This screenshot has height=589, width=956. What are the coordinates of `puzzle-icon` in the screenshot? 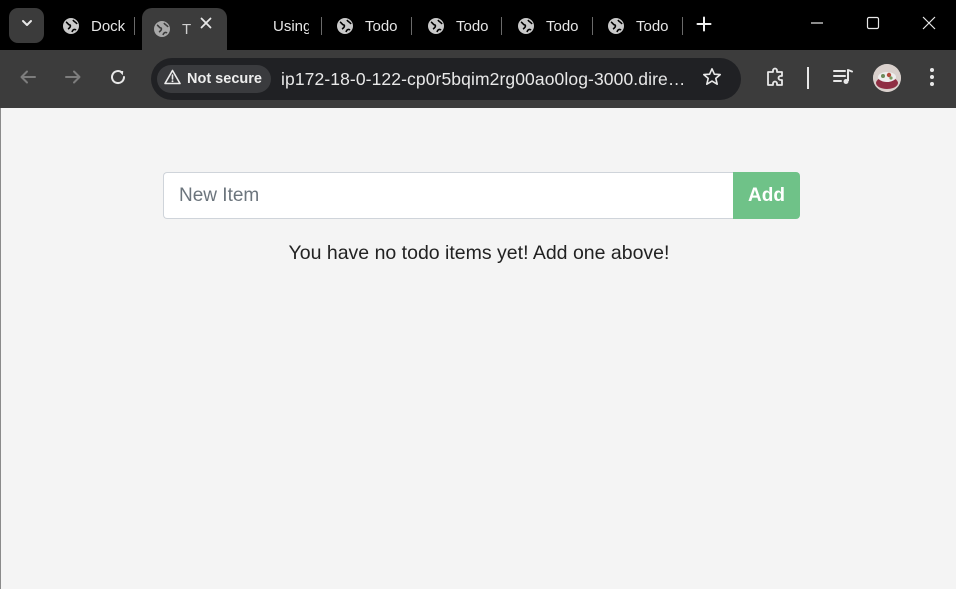 It's located at (776, 79).